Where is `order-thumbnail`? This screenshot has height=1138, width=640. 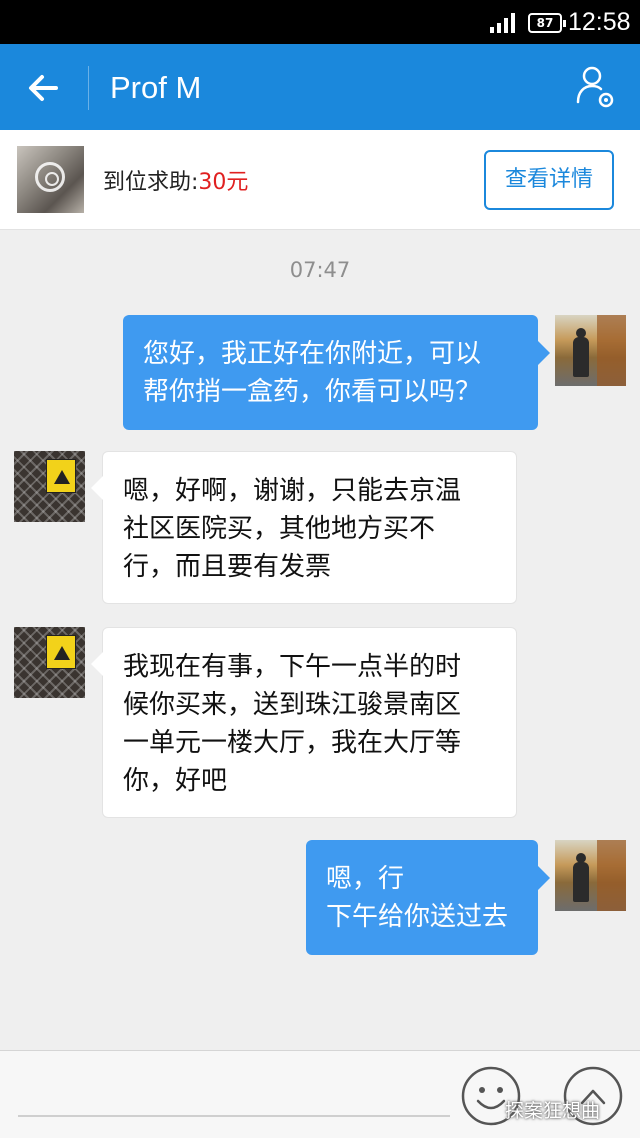
order-thumbnail is located at coordinates (50, 179).